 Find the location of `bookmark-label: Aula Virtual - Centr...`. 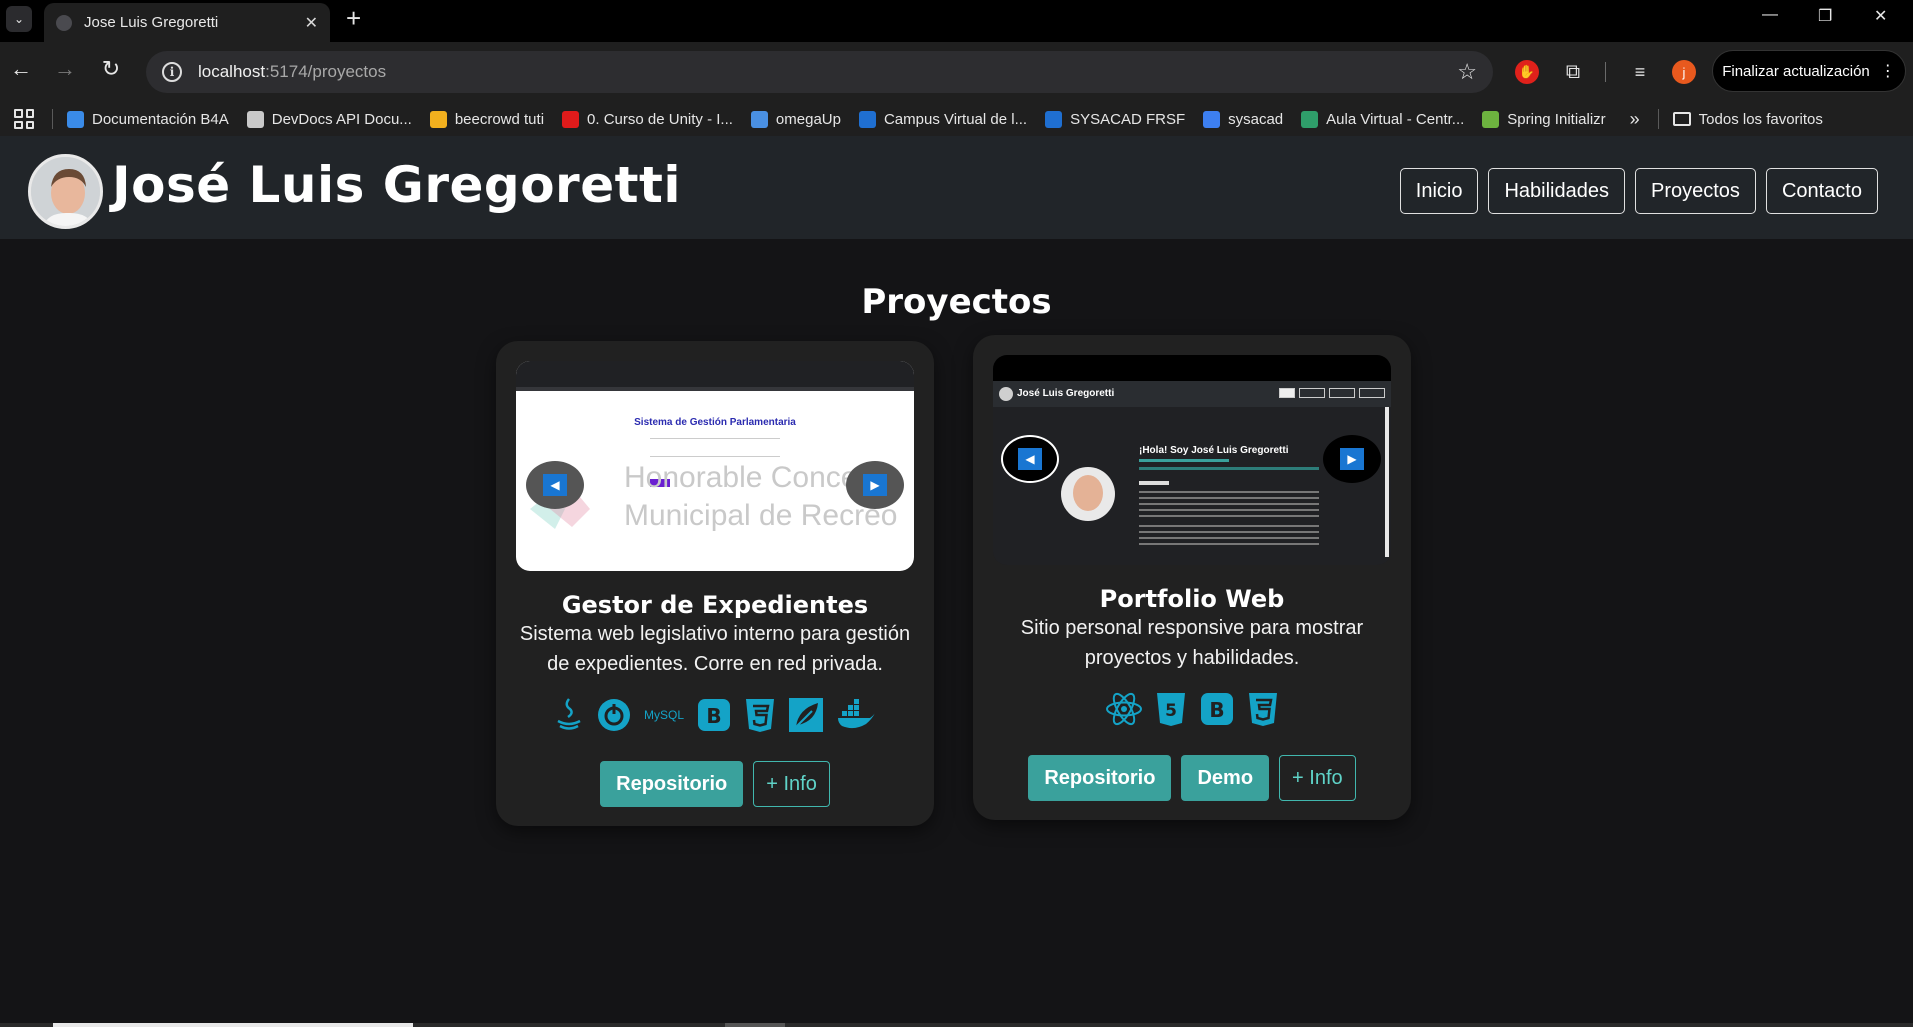

bookmark-label: Aula Virtual - Centr... is located at coordinates (1395, 119).